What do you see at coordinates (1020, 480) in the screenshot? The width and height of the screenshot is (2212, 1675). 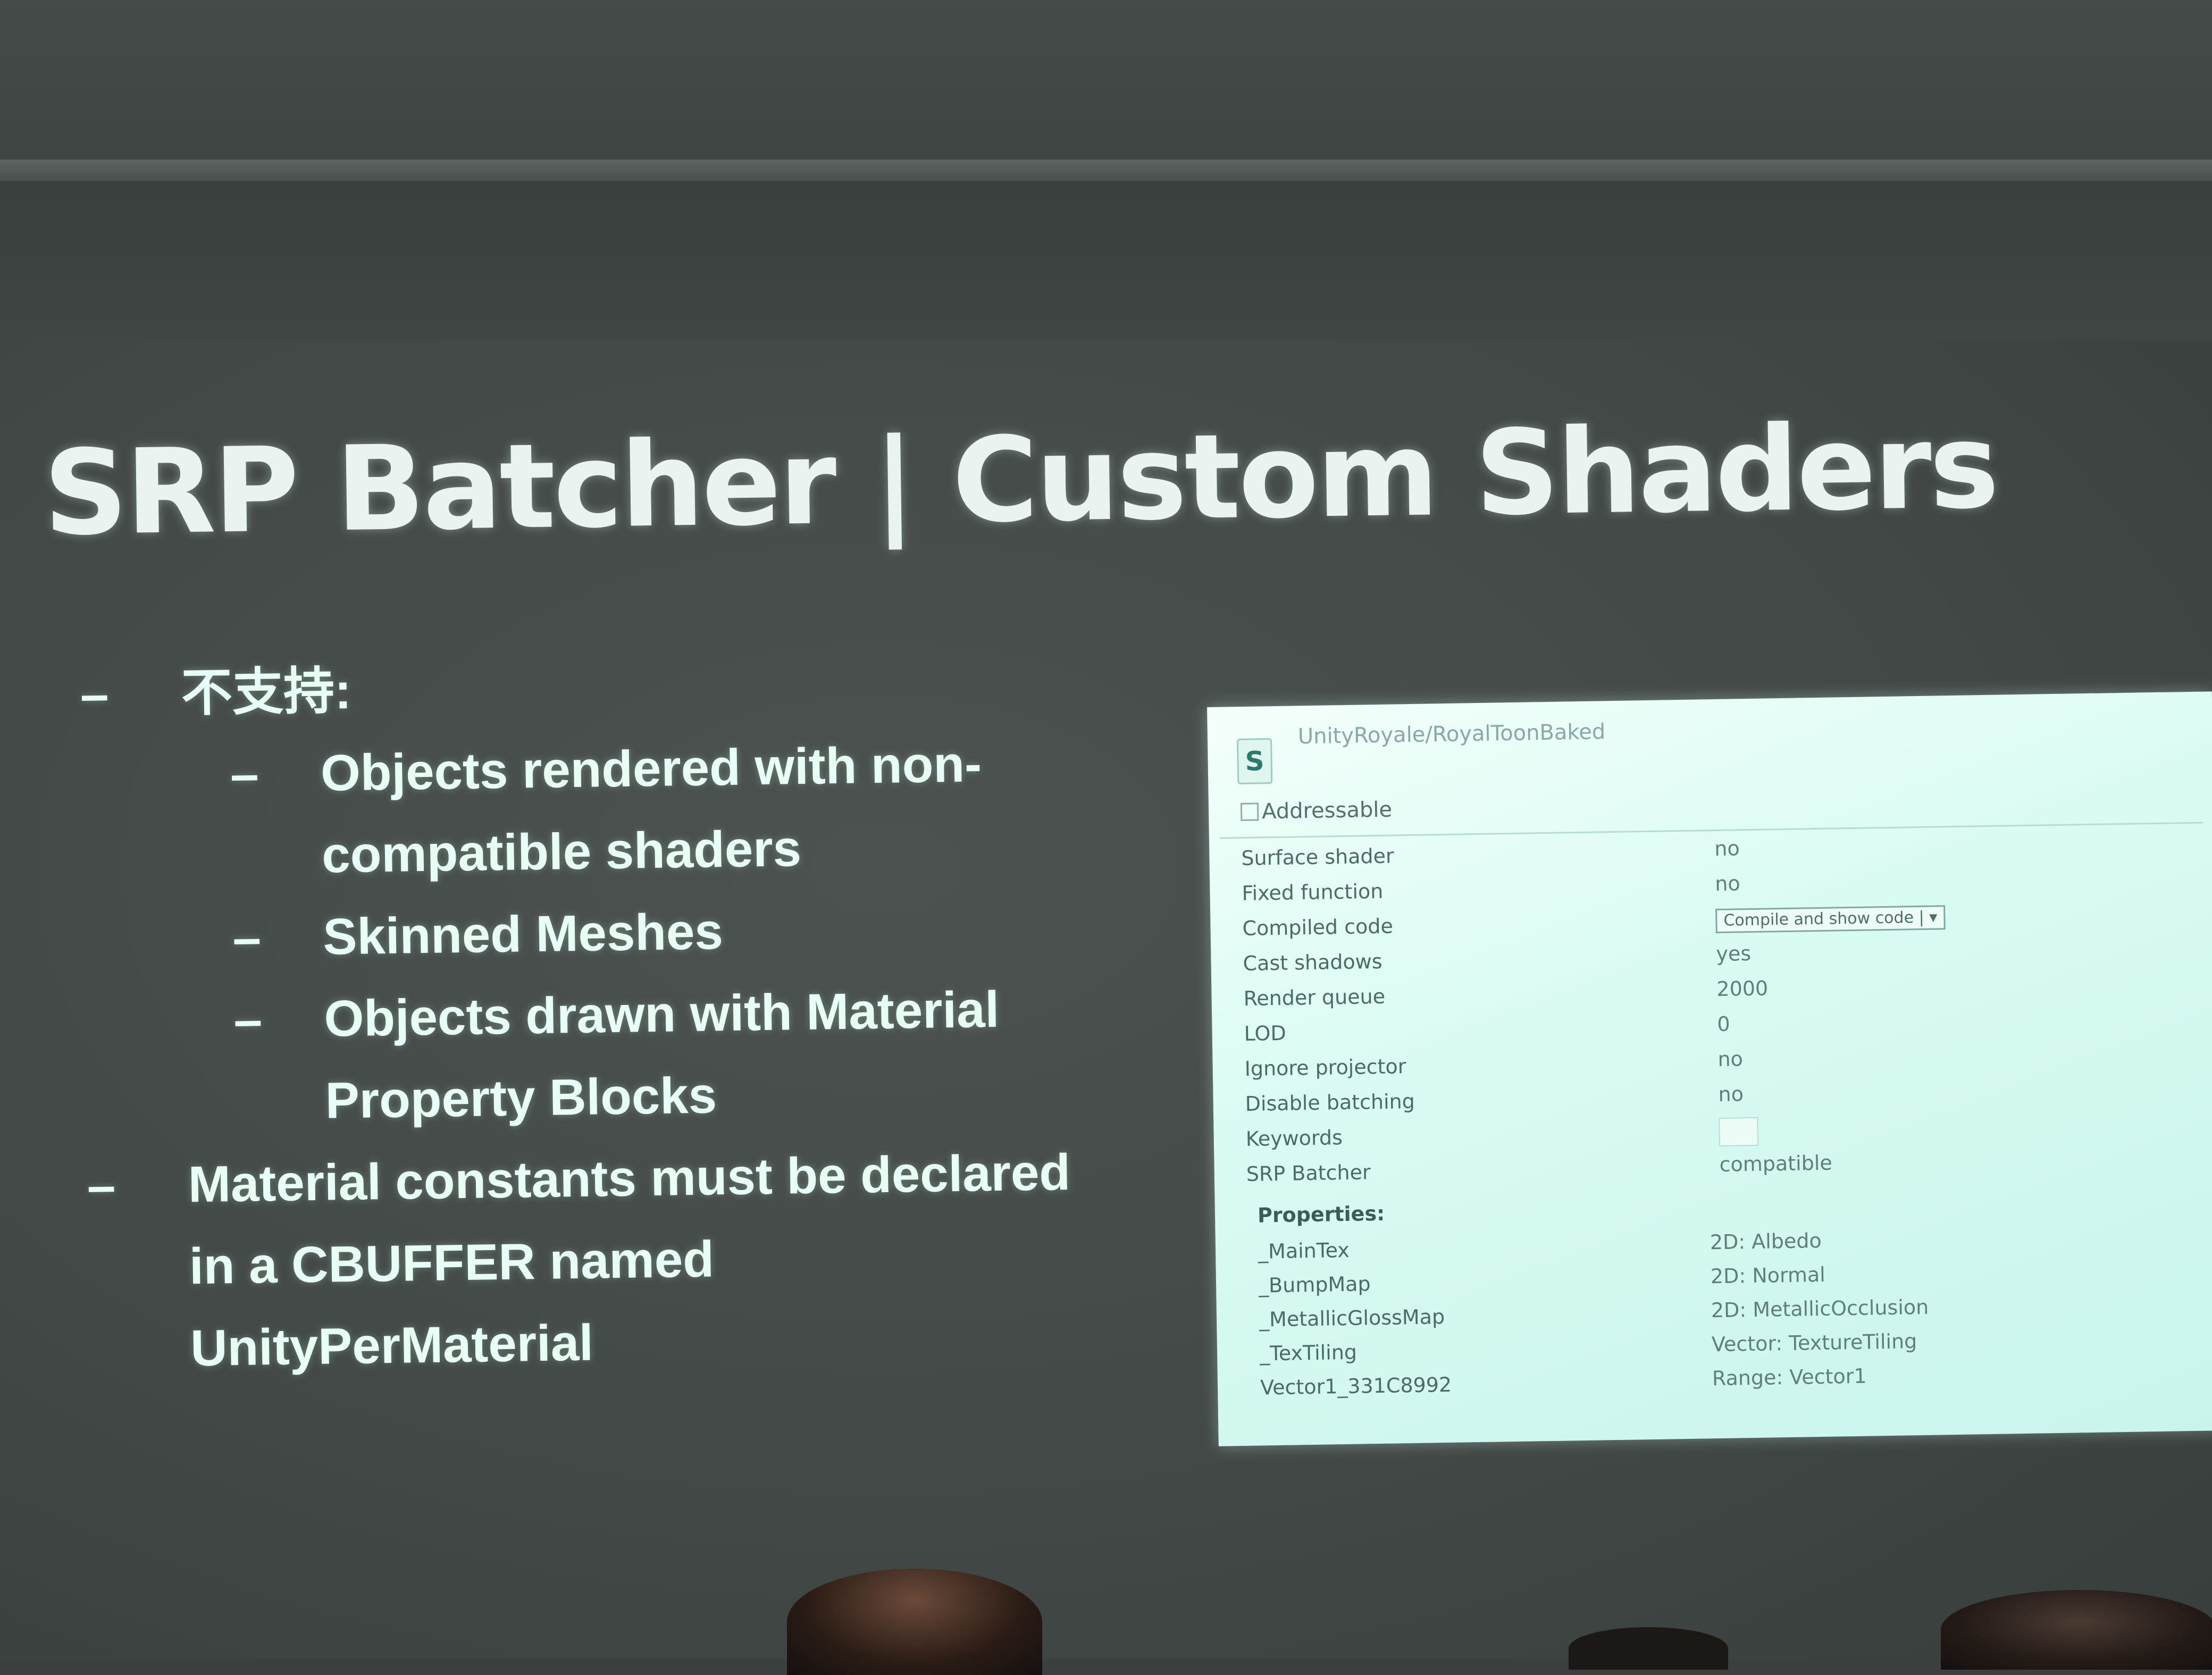 I see `slide-title: SRP Batcher | Custom Shaders` at bounding box center [1020, 480].